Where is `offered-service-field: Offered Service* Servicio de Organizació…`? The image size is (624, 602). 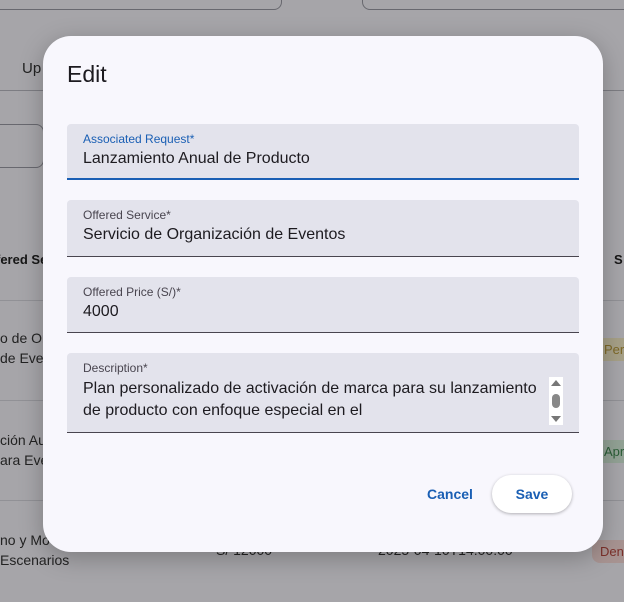 offered-service-field: Offered Service* Servicio de Organizació… is located at coordinates (323, 228).